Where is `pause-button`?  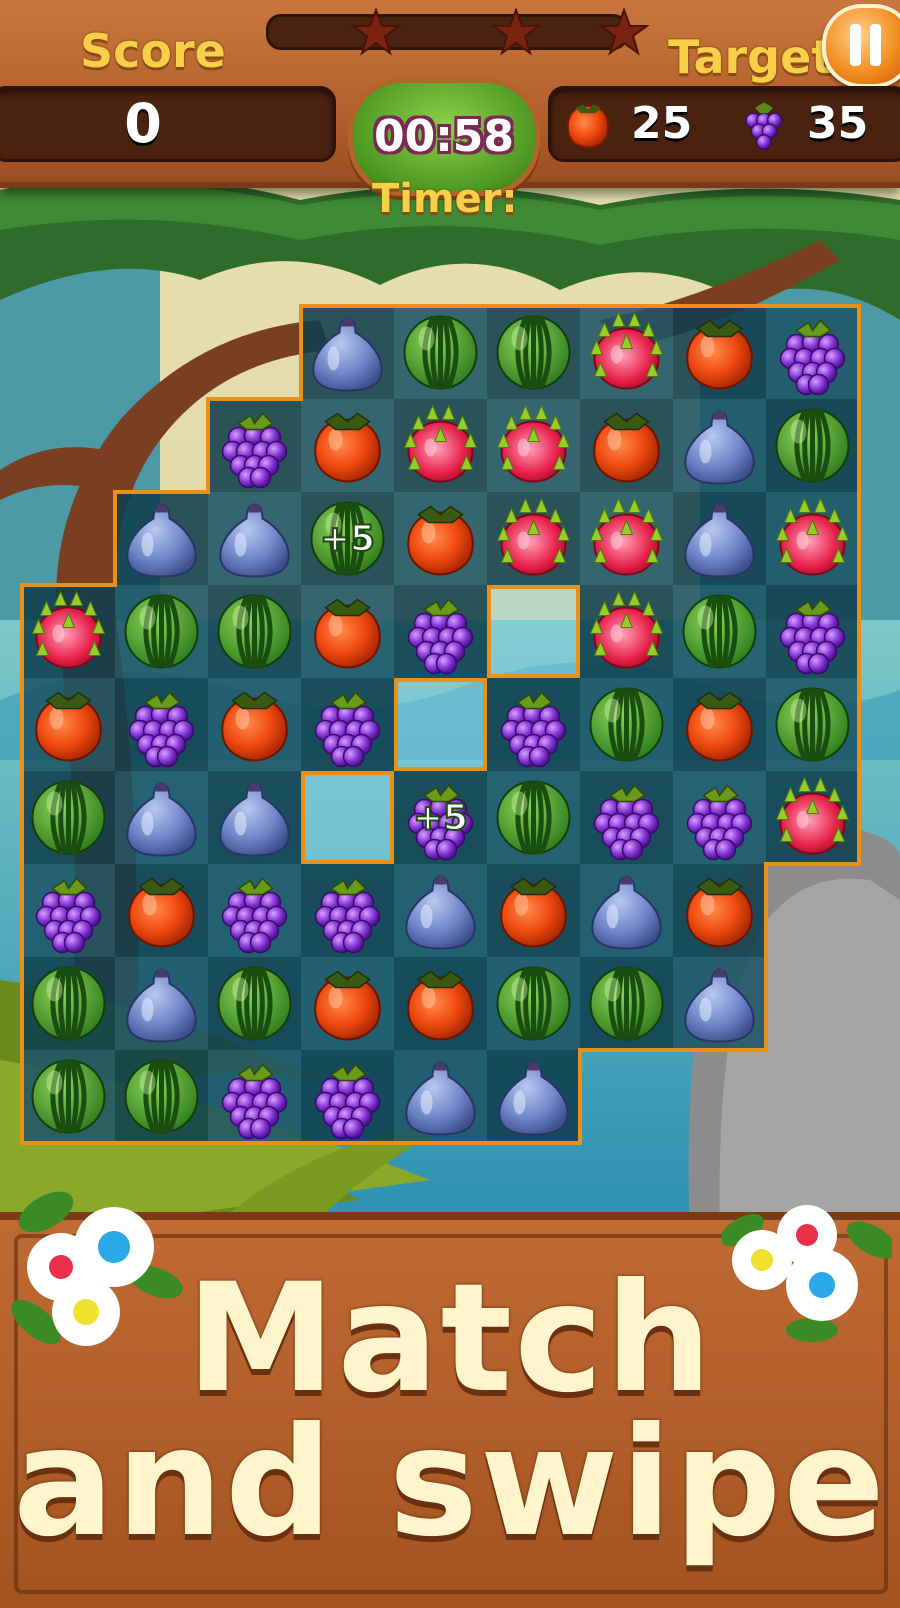 pause-button is located at coordinates (861, 46).